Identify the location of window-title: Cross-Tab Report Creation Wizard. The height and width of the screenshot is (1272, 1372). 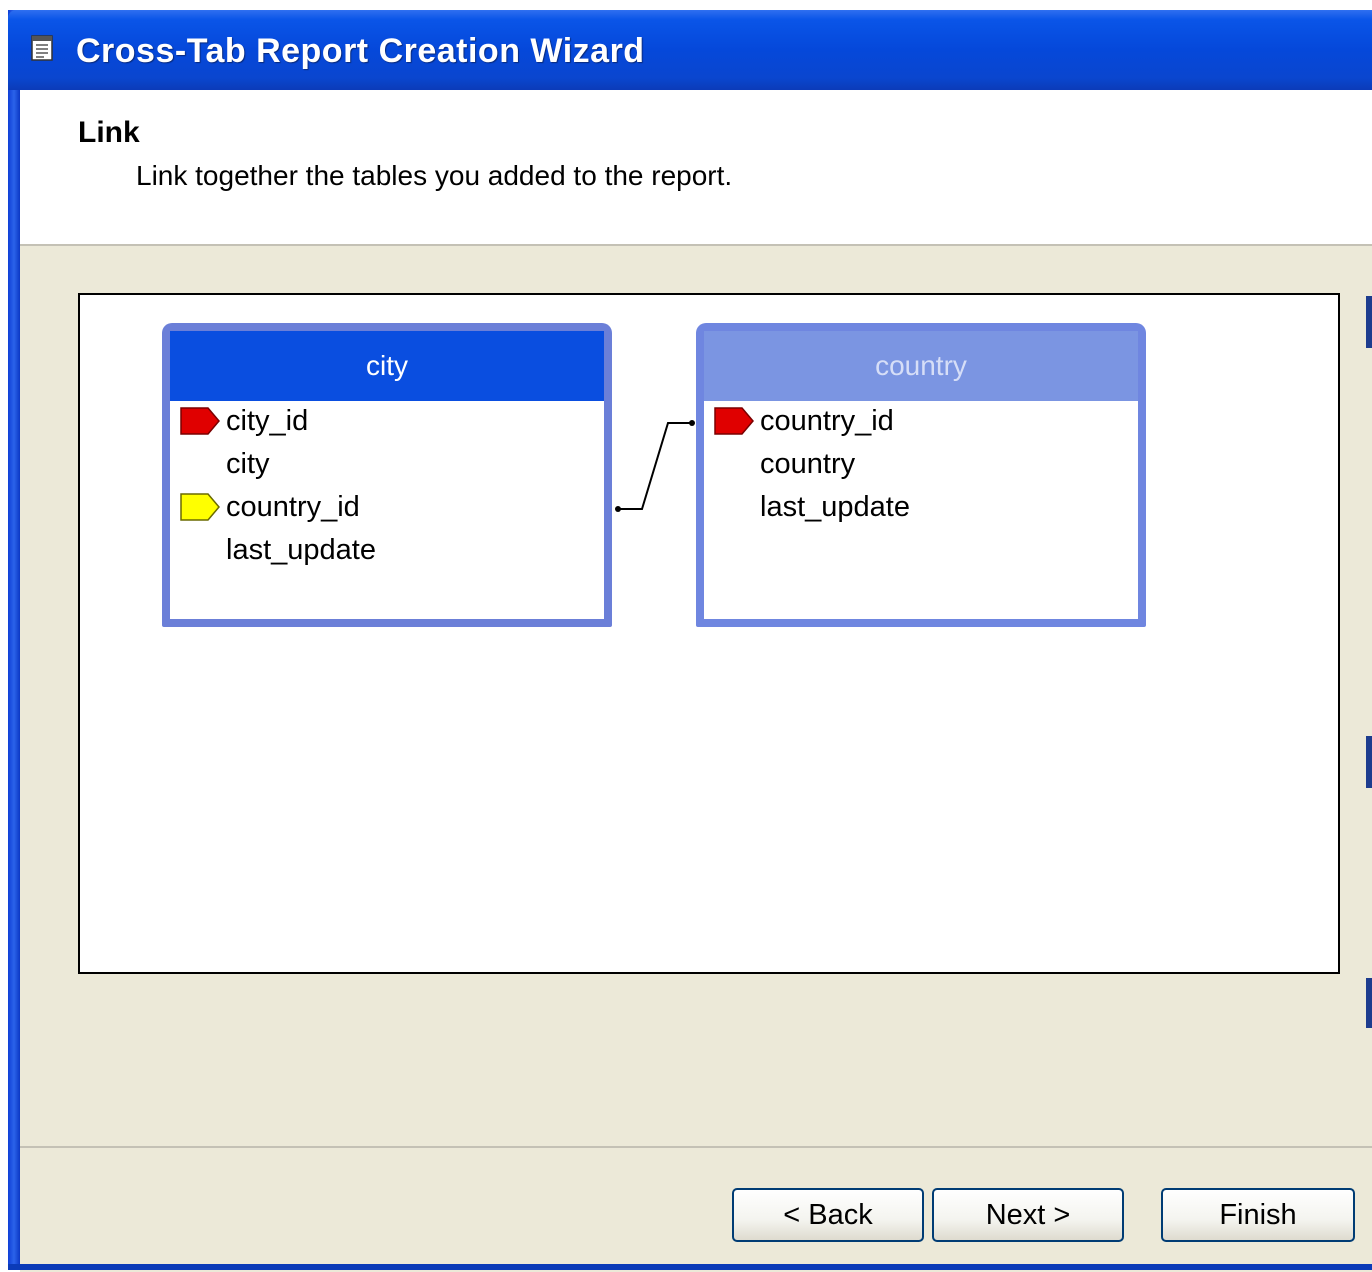
(360, 51).